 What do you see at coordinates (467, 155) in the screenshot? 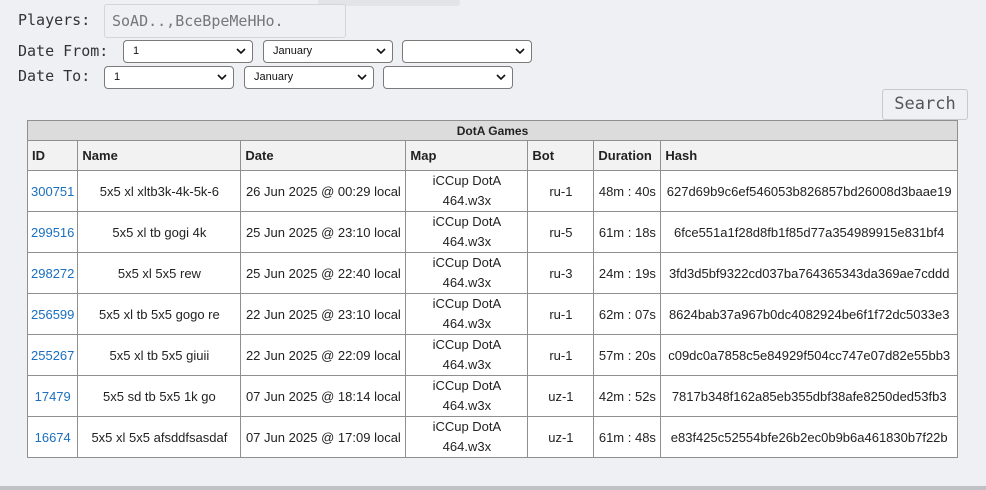
I see `column-header-map: Map` at bounding box center [467, 155].